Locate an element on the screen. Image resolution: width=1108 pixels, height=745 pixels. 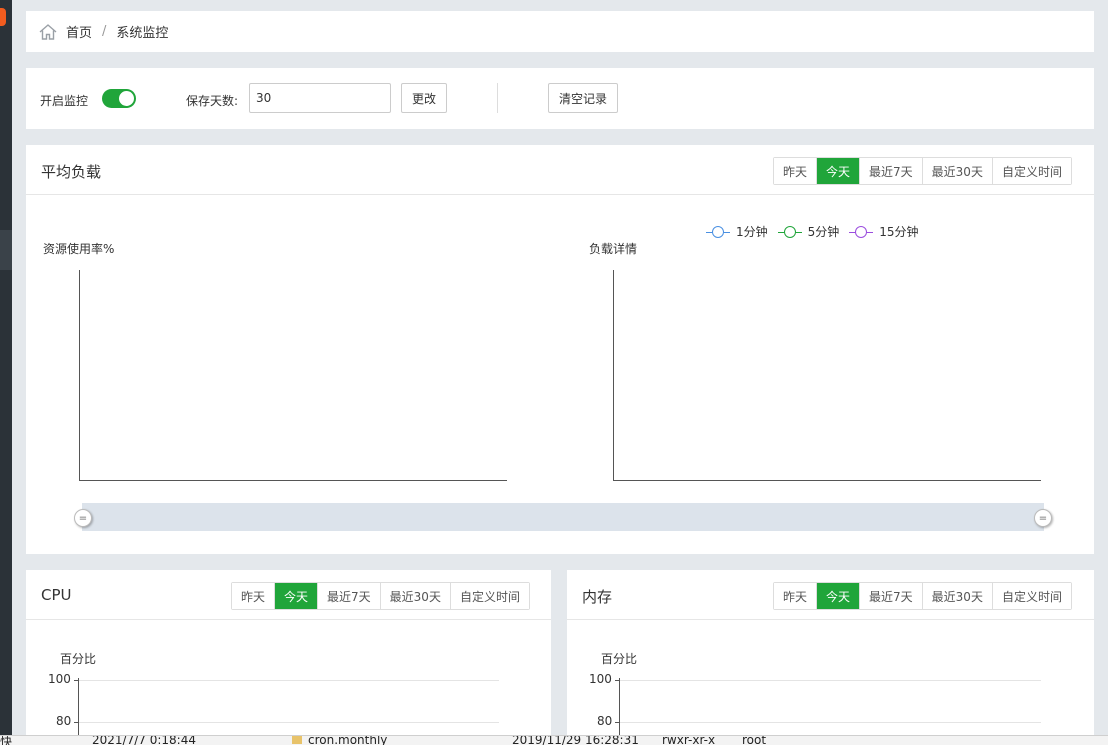
home-icon is located at coordinates (48, 32).